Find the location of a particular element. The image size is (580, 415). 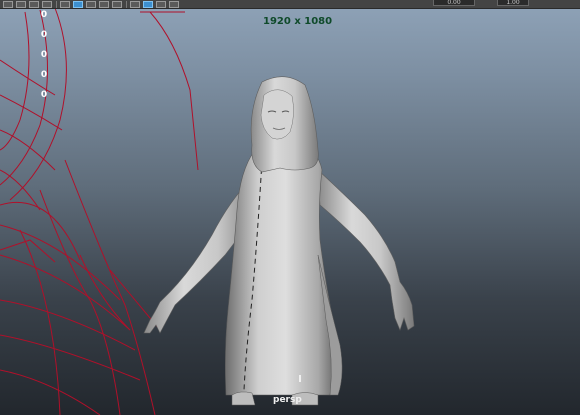

shaded-icon is located at coordinates (47, 4).